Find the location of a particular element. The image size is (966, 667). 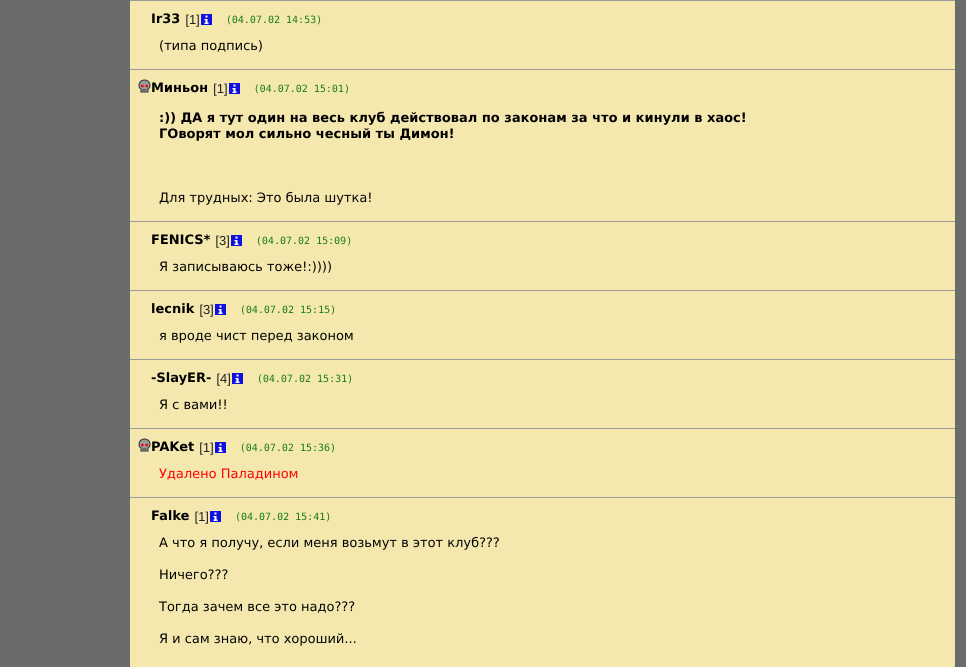

post-date: (04.07.02 15:09) is located at coordinates (304, 241).